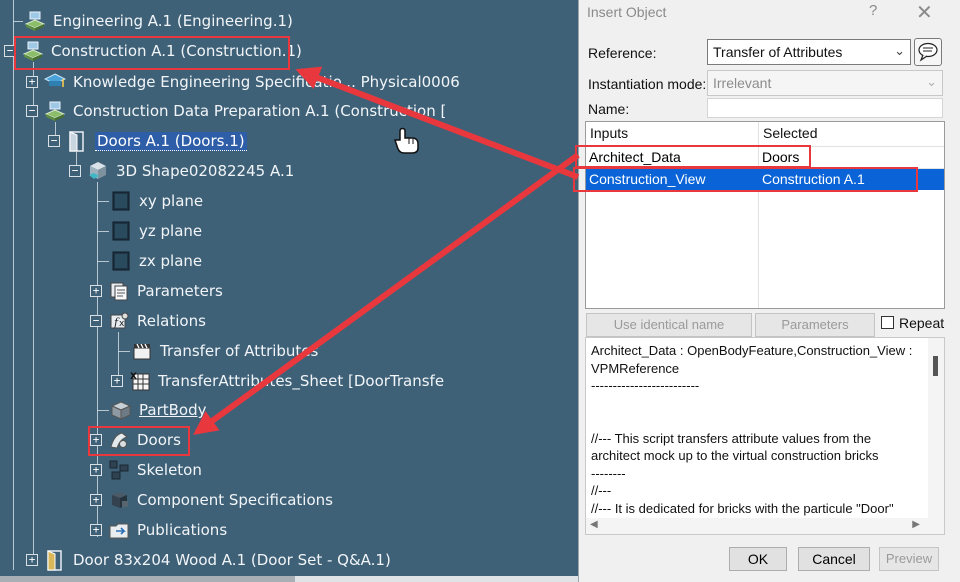 Image resolution: width=960 pixels, height=582 pixels. I want to click on publications-icon, so click(119, 530).